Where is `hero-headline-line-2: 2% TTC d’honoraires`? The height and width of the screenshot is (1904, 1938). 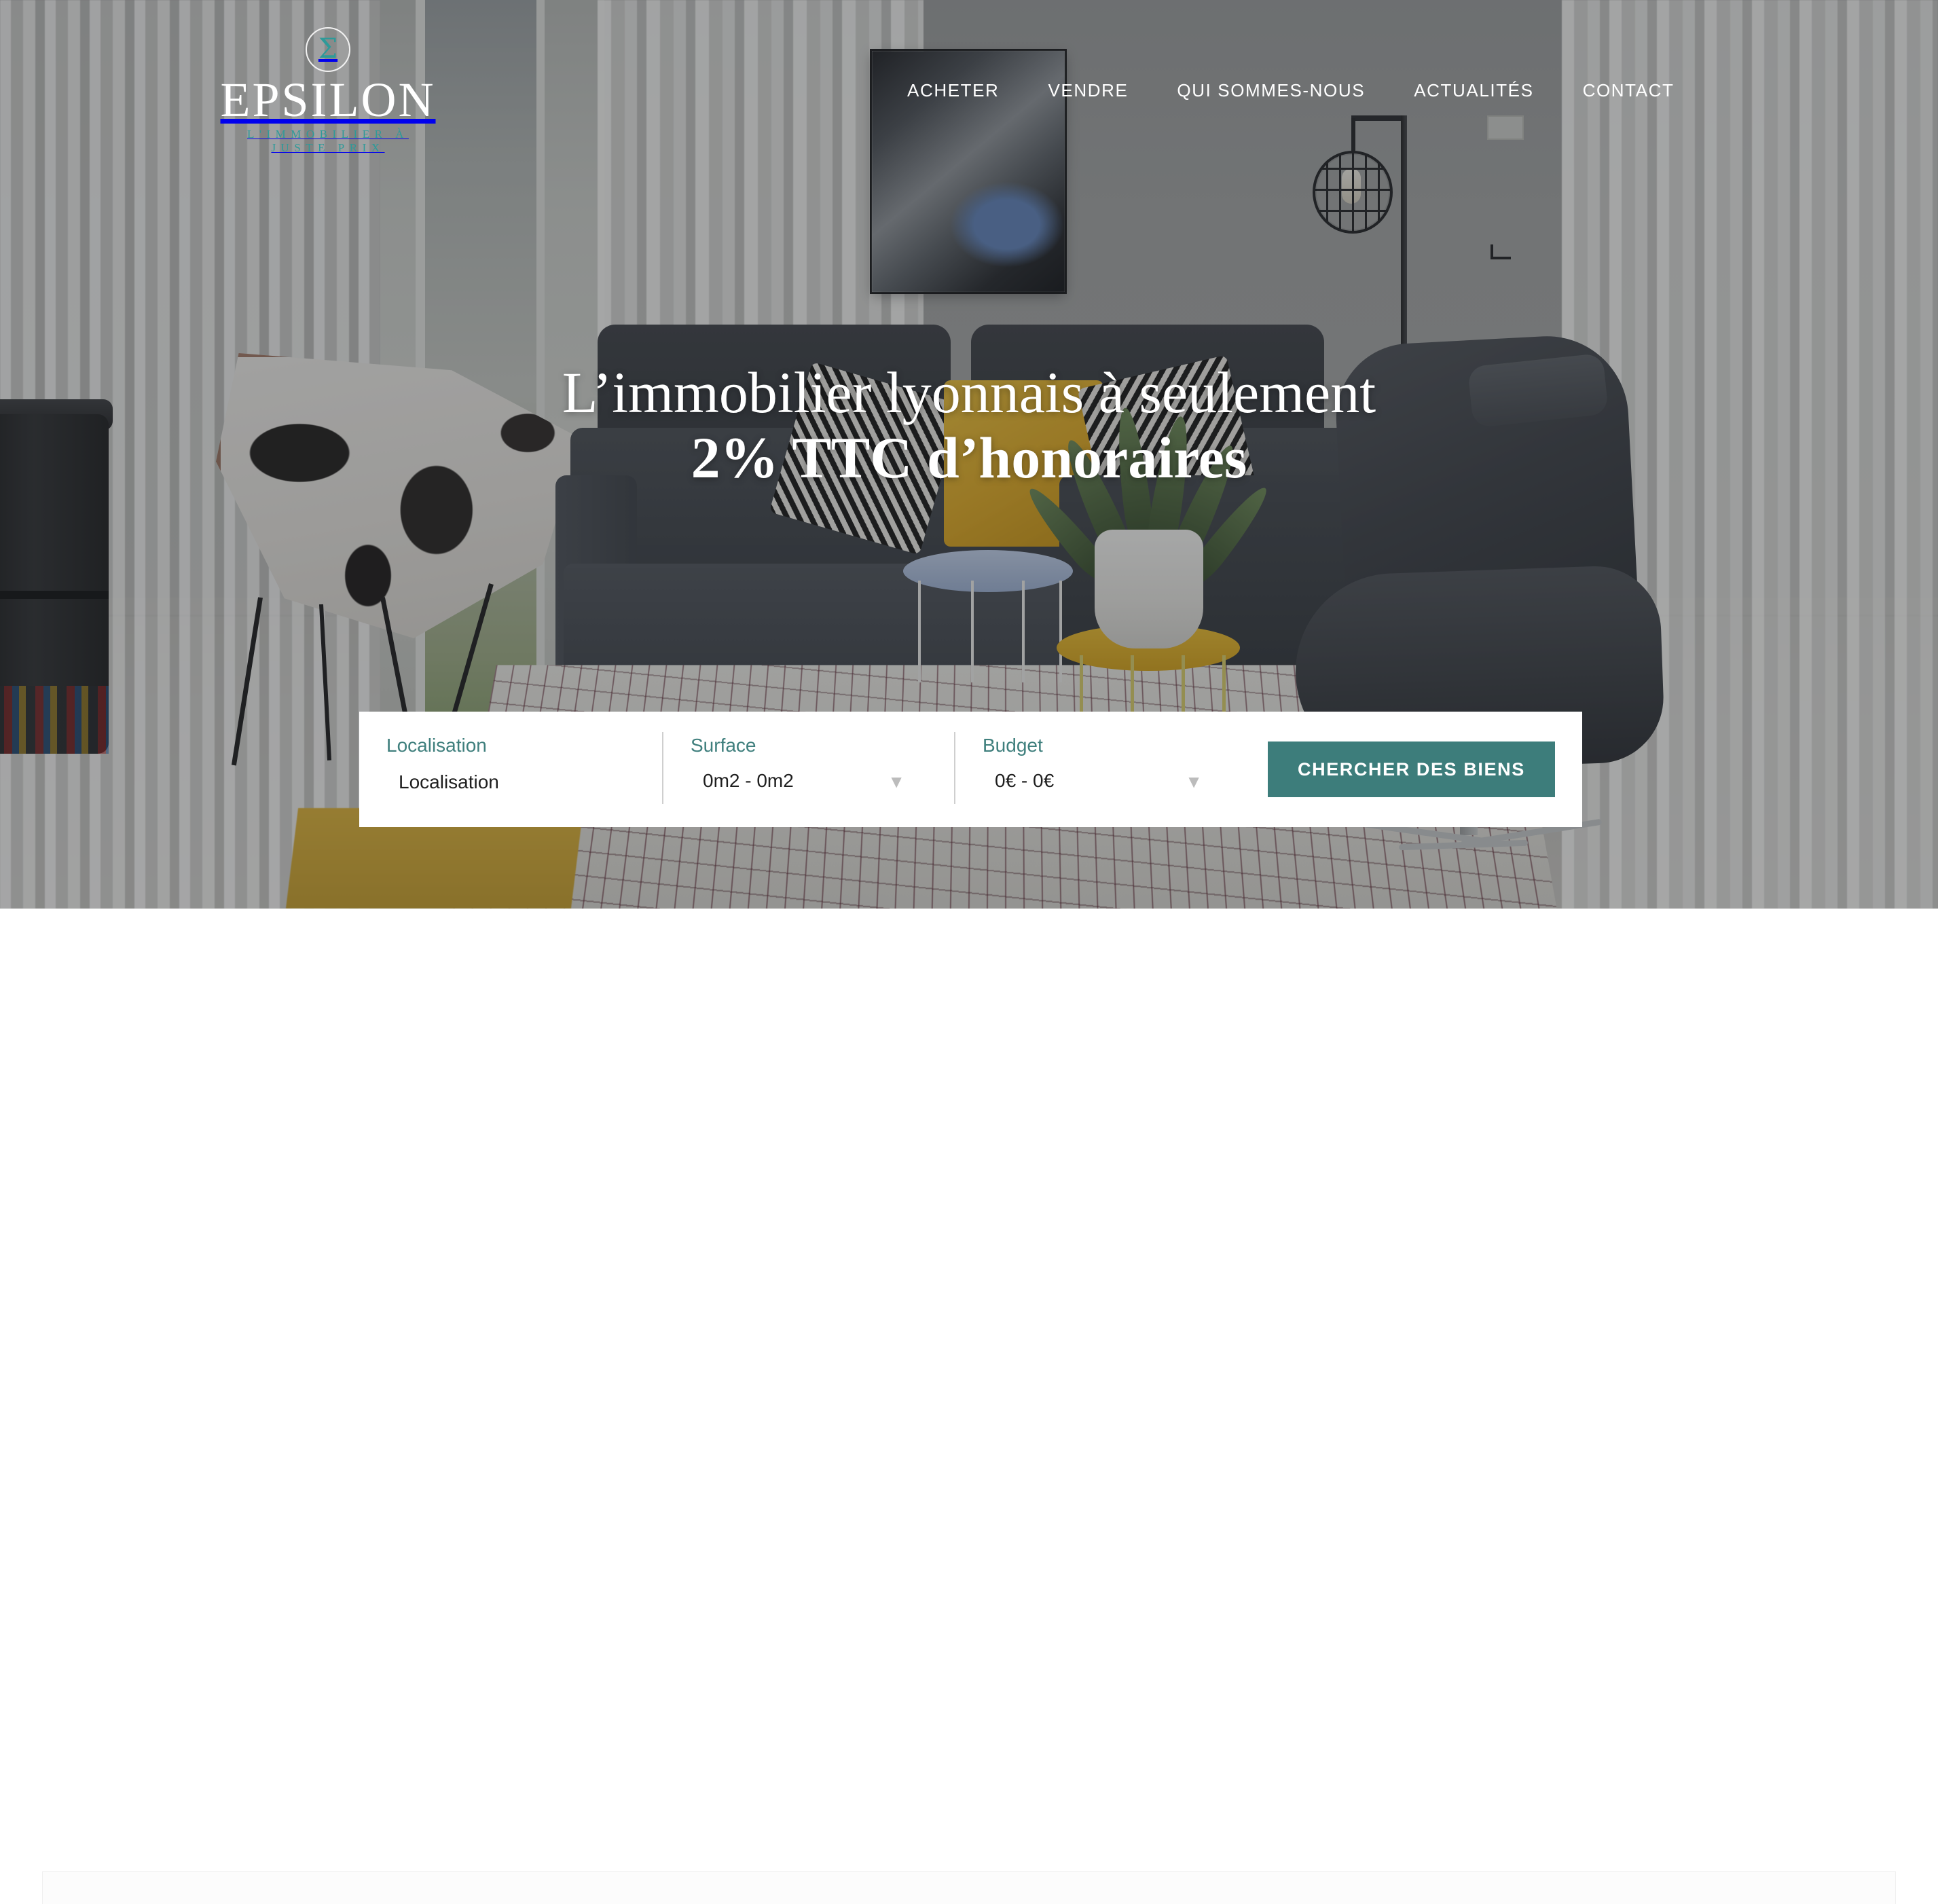 hero-headline-line-2: 2% TTC d’honoraires is located at coordinates (969, 458).